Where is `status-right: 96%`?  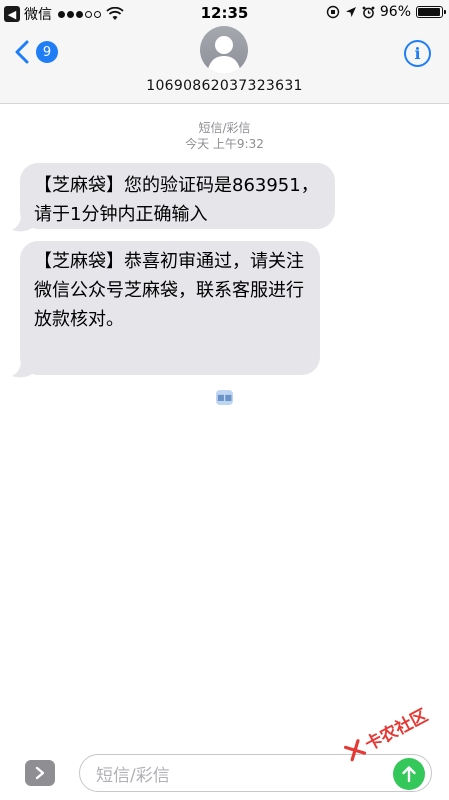
status-right: 96% is located at coordinates (386, 12).